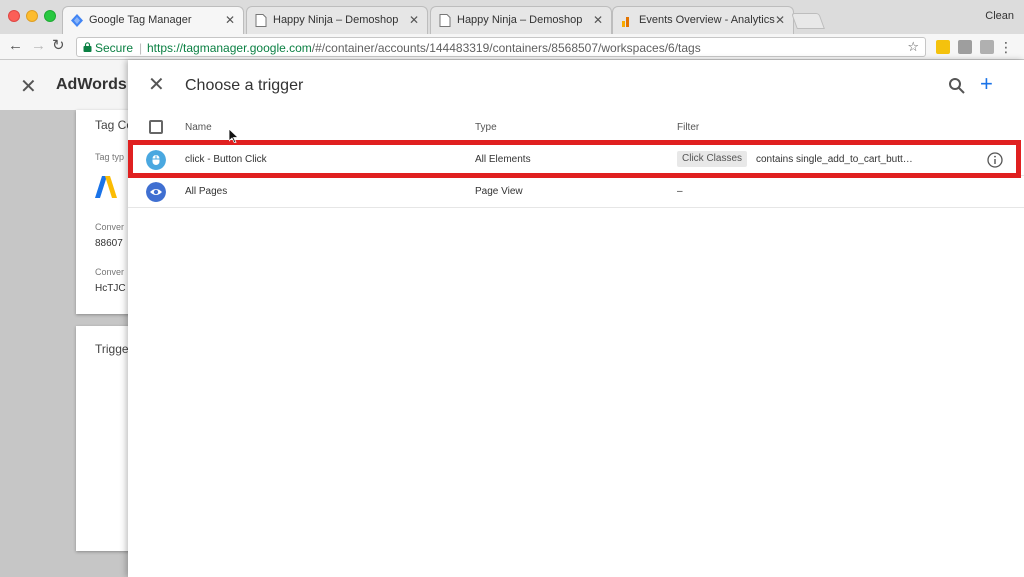 The image size is (1024, 577). I want to click on table-header: Name Type Filter, so click(576, 127).